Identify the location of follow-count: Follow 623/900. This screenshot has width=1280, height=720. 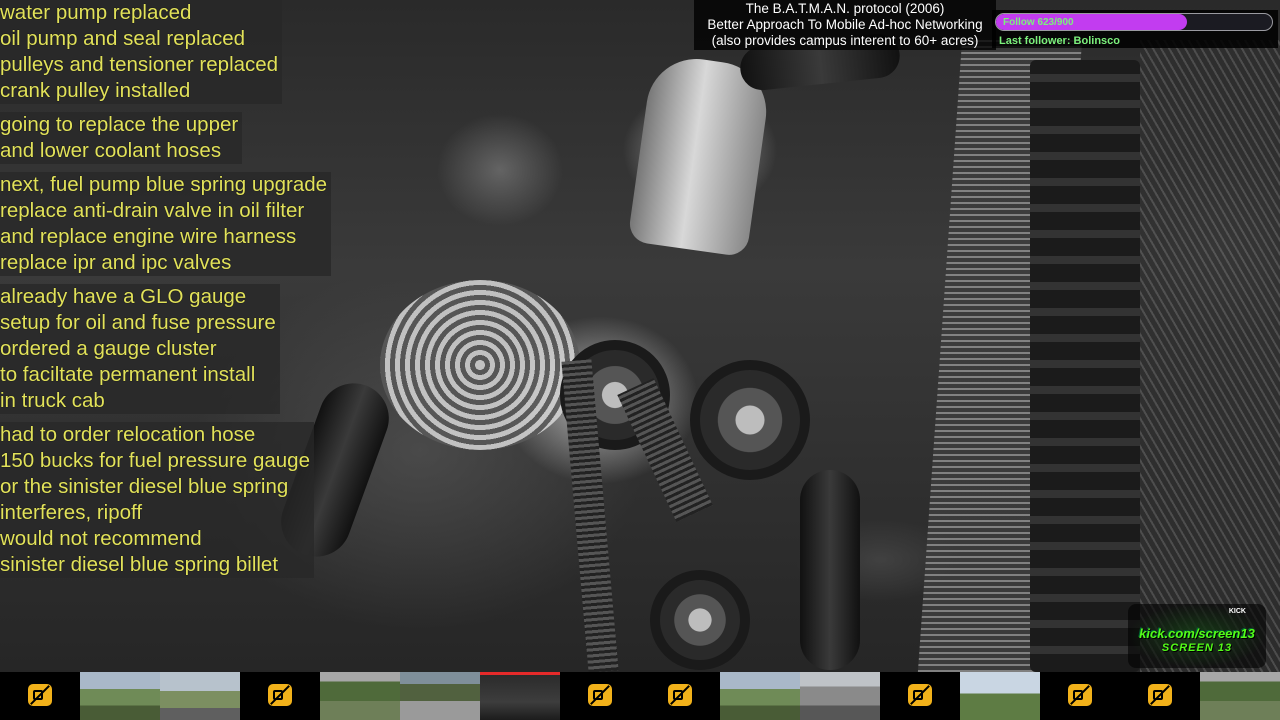
(1038, 22).